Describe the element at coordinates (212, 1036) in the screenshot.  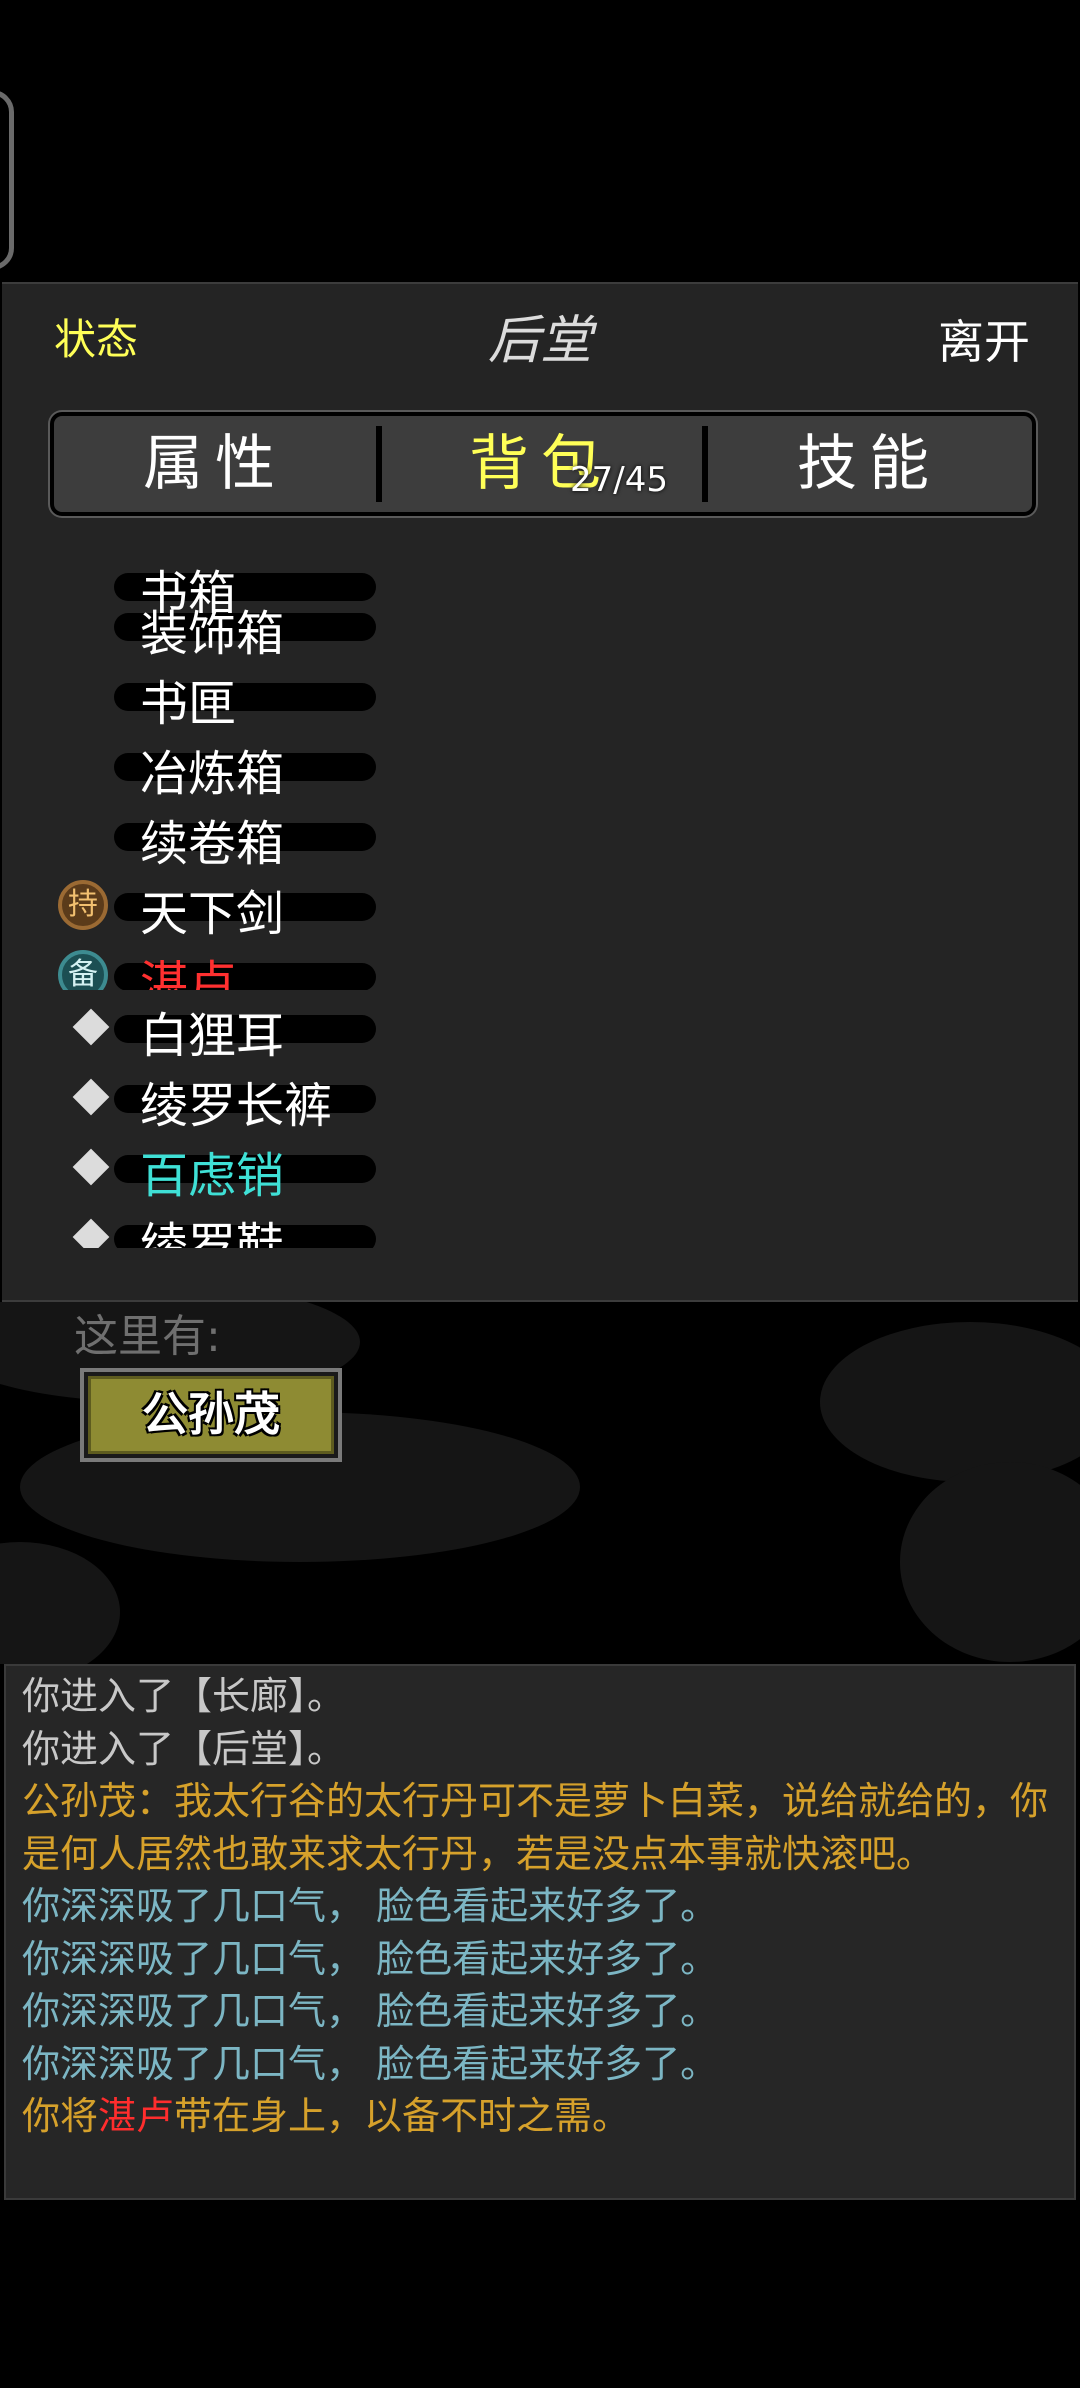
I see `item-label: 白狸耳` at that location.